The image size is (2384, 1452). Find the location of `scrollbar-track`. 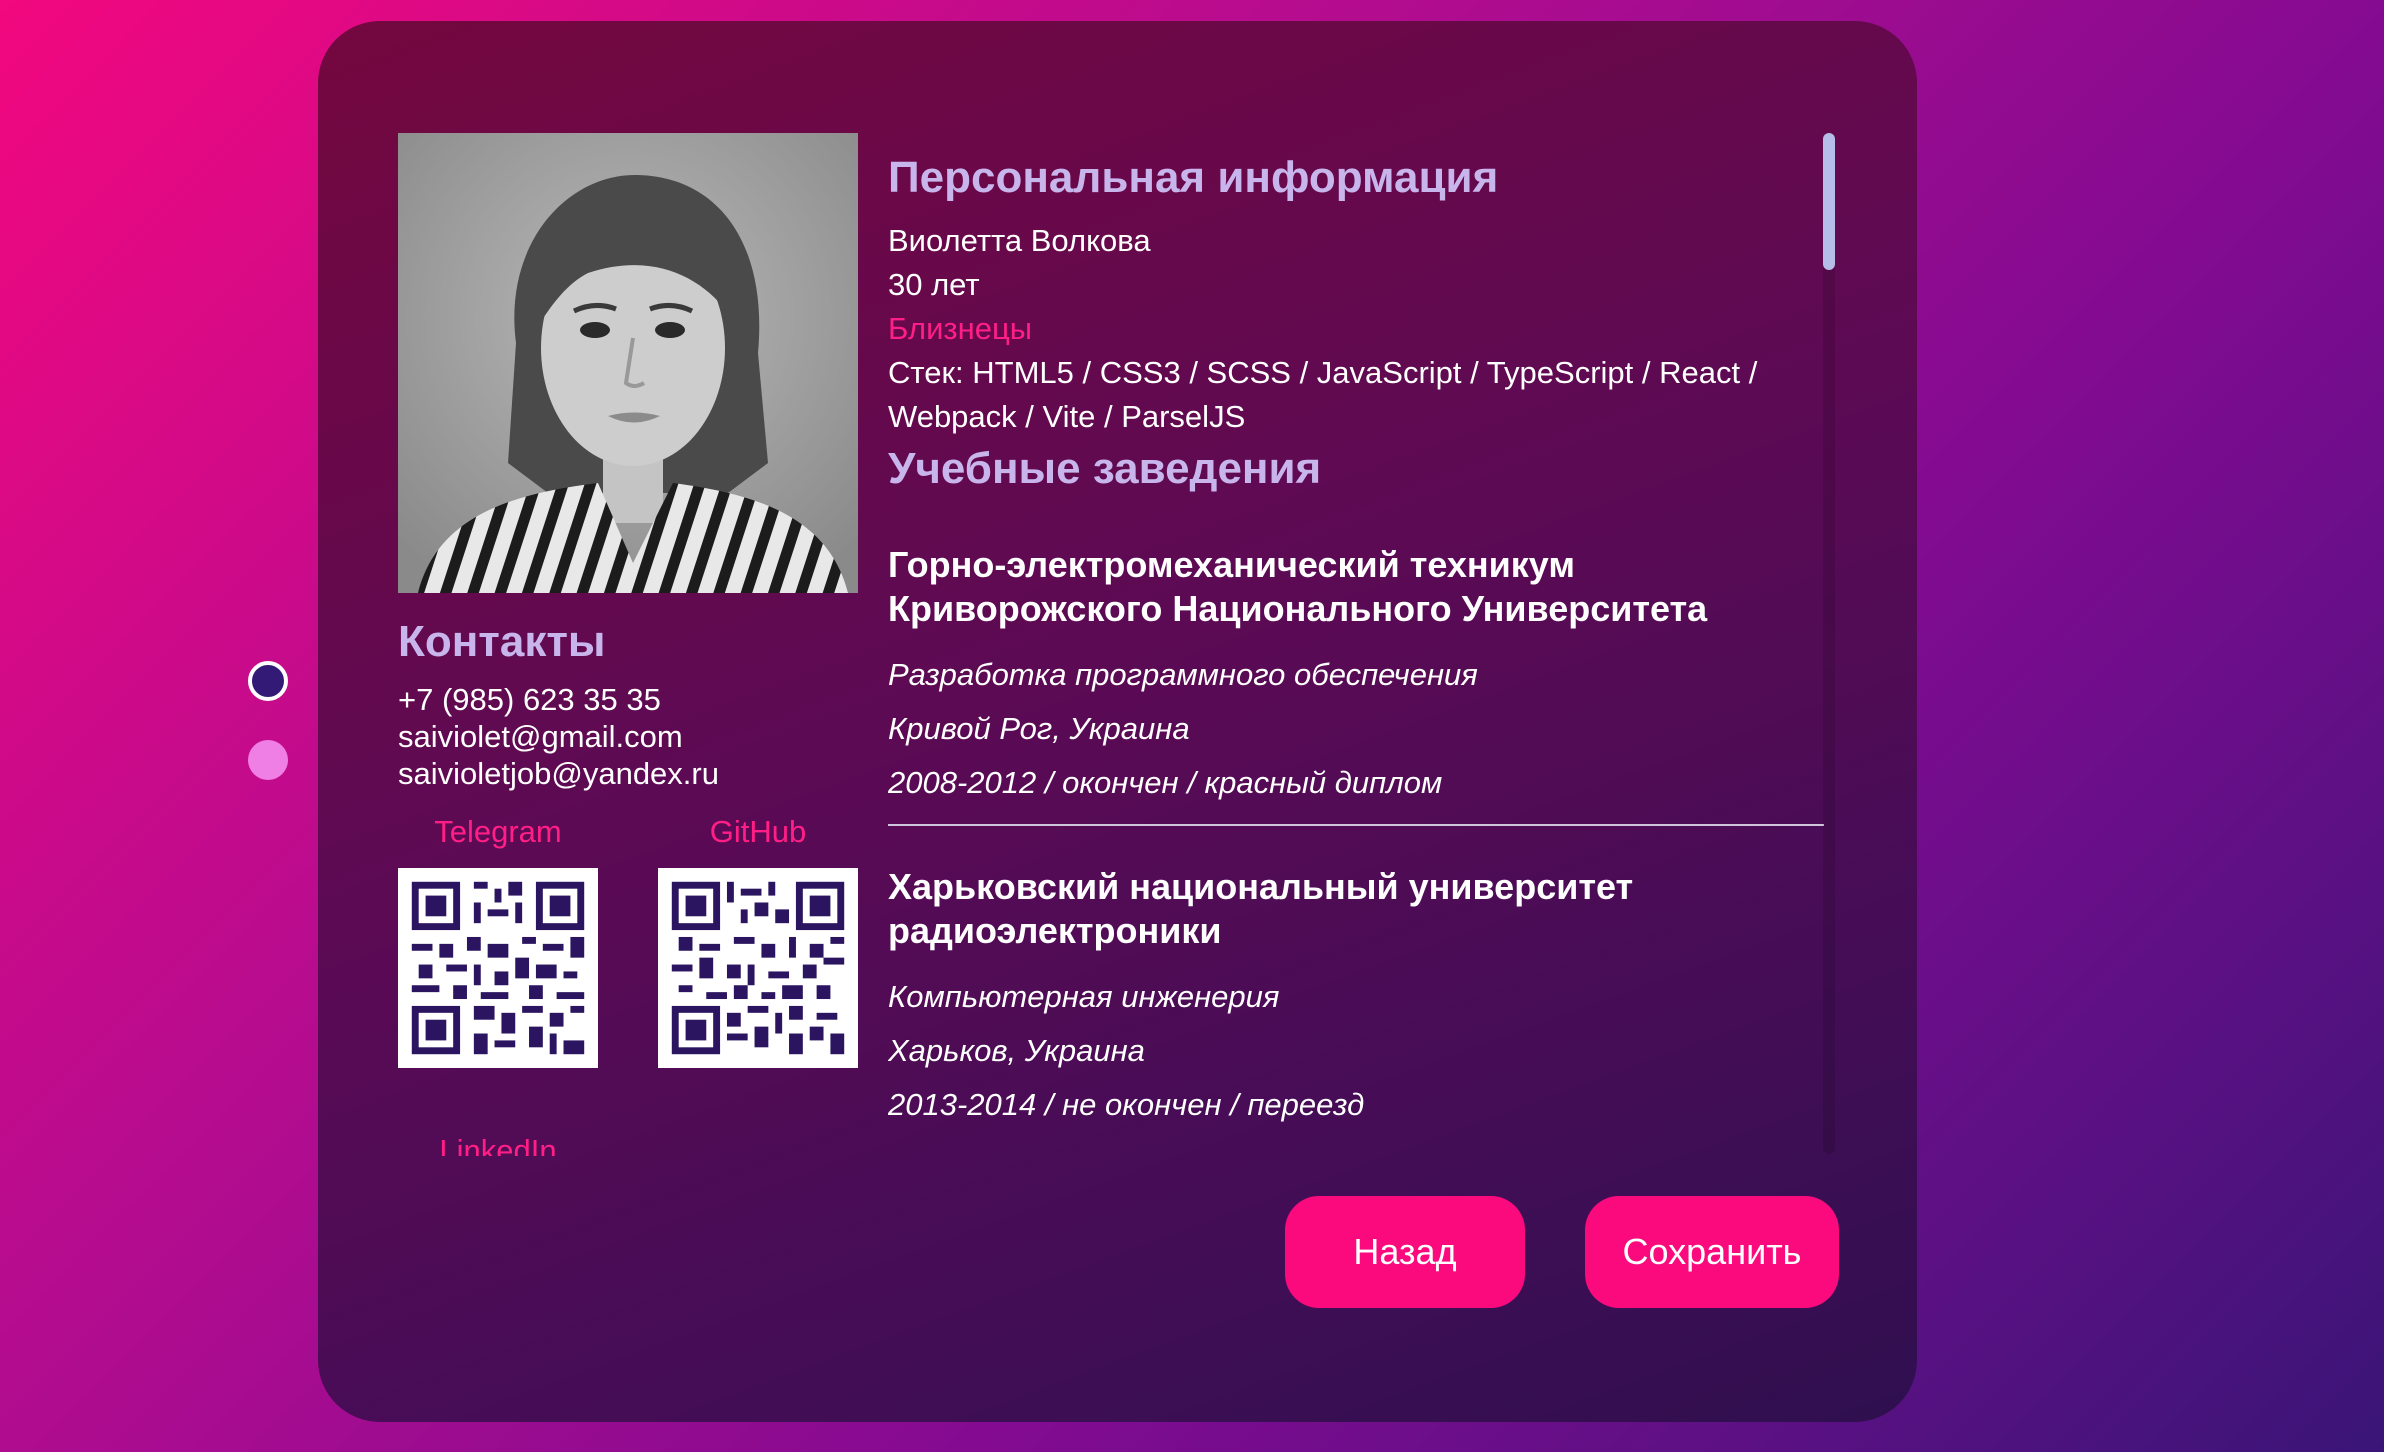

scrollbar-track is located at coordinates (1829, 643).